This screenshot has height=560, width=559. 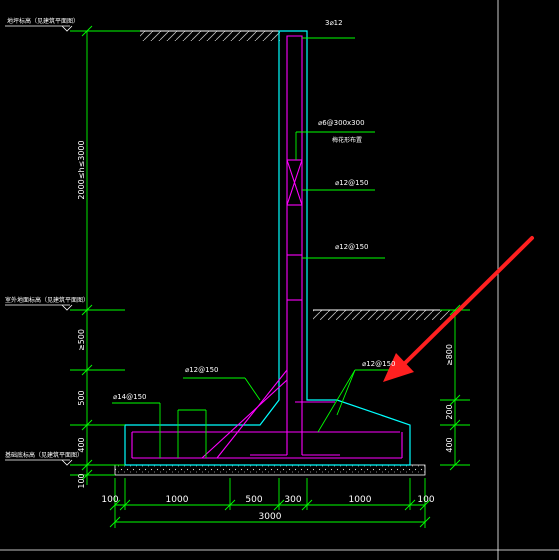 I want to click on dim-b-100-right: 100, so click(x=425, y=500).